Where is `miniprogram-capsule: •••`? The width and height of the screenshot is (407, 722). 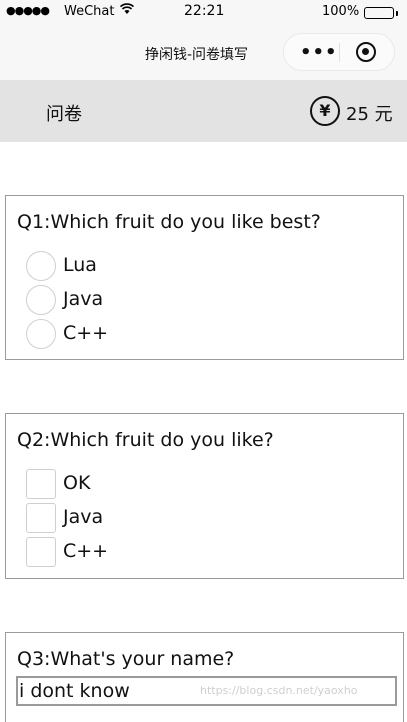 miniprogram-capsule: ••• is located at coordinates (339, 52).